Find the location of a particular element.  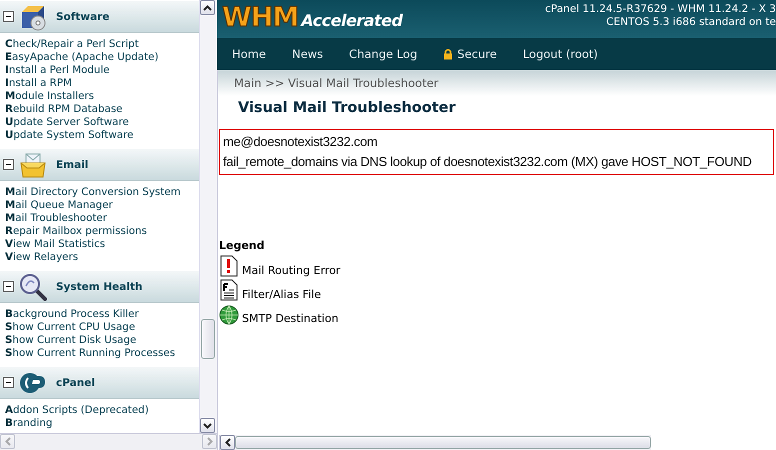

nav-link: Secure is located at coordinates (470, 54).